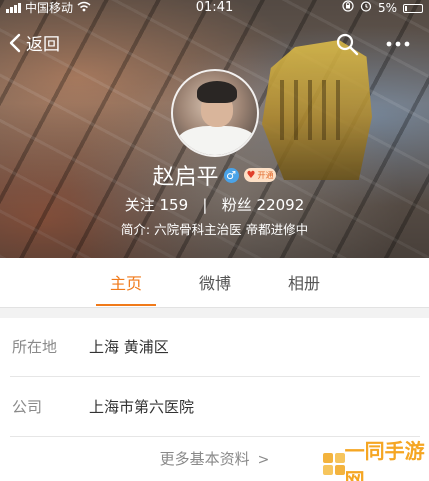 This screenshot has width=429, height=481. I want to click on watermark-logo-icon, so click(334, 464).